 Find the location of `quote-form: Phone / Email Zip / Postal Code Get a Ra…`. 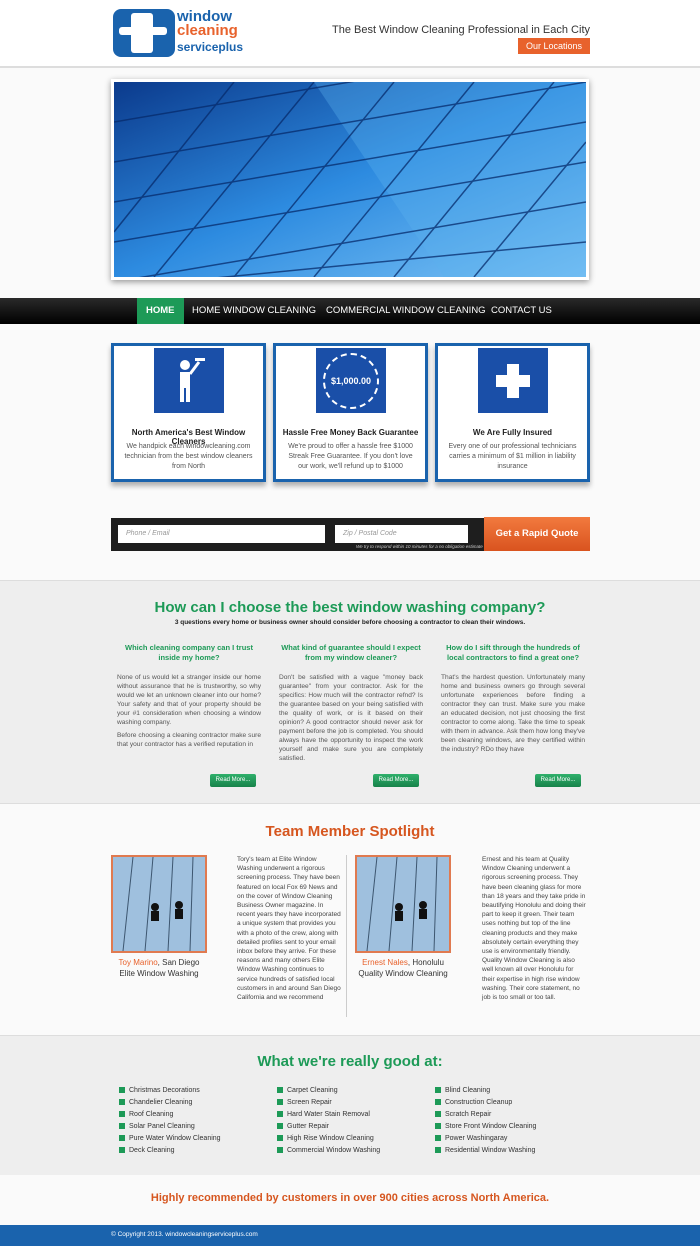

quote-form: Phone / Email Zip / Postal Code Get a Ra… is located at coordinates (350, 534).